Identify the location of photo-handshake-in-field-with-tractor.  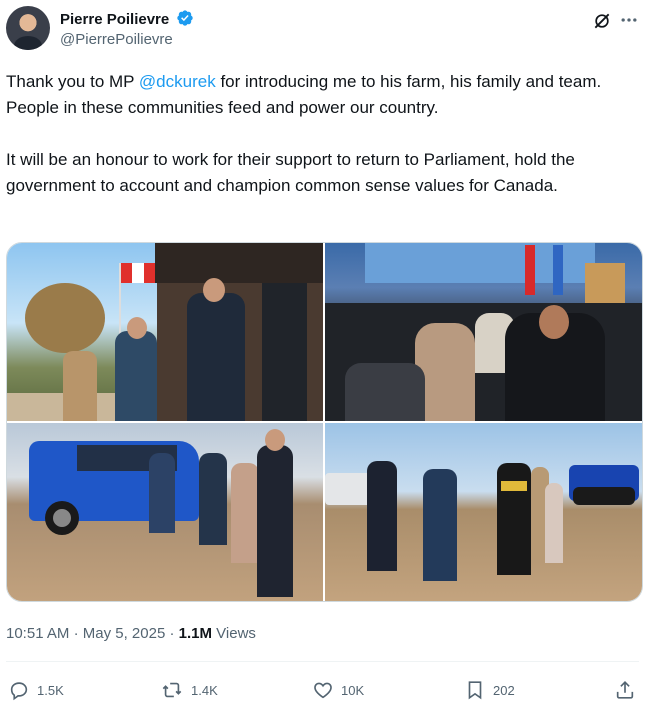
(483, 512).